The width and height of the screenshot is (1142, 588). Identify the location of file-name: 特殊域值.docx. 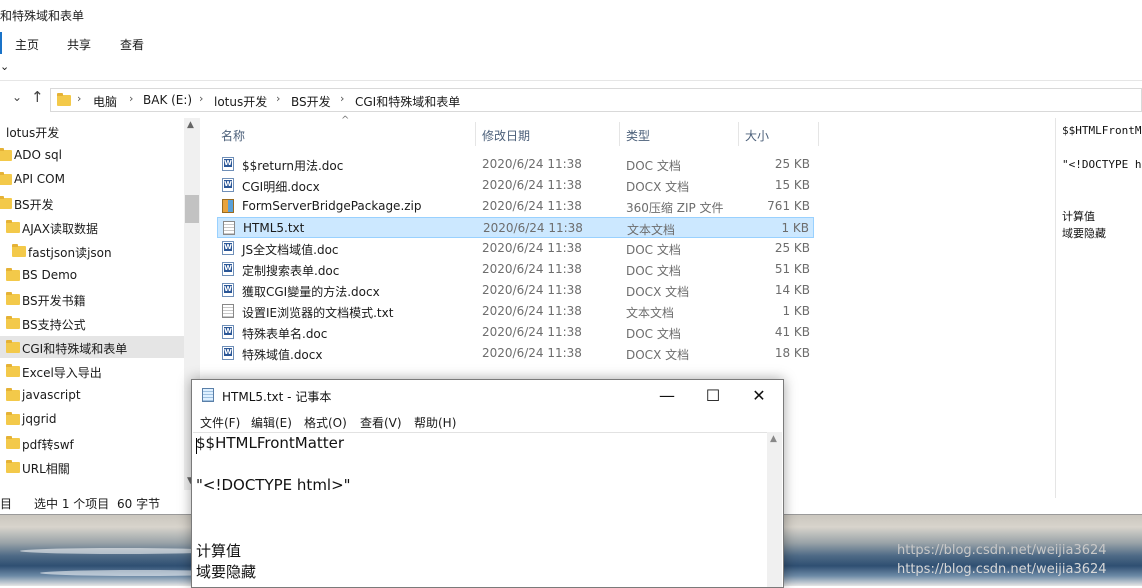
(282, 355).